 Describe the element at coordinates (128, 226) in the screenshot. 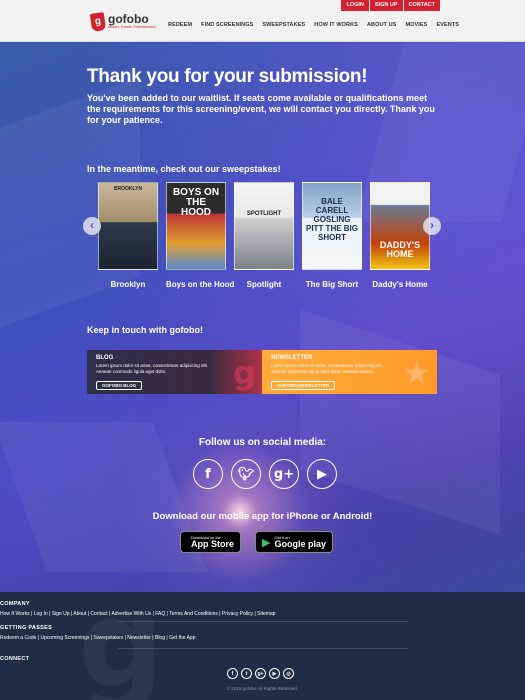

I see `movie-poster: BROOKLYN` at that location.